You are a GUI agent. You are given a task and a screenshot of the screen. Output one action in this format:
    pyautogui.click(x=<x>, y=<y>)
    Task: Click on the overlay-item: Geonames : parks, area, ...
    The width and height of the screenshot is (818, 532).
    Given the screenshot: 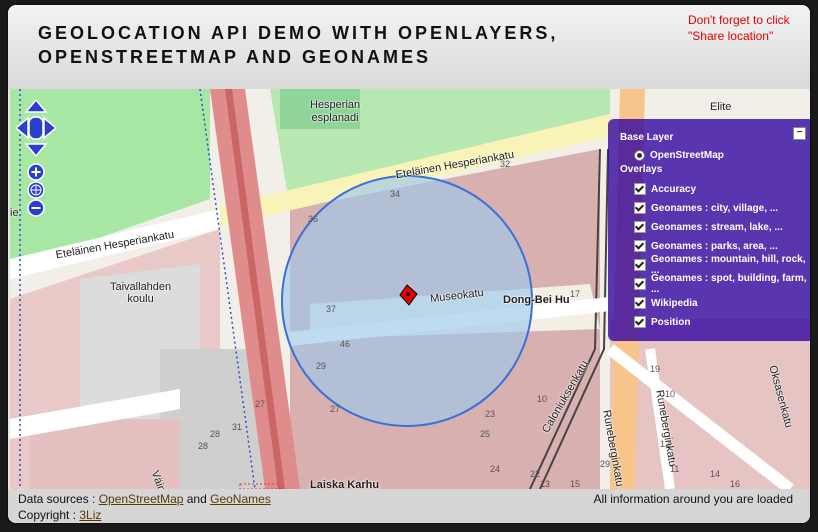 What is the action you would take?
    pyautogui.click(x=706, y=246)
    